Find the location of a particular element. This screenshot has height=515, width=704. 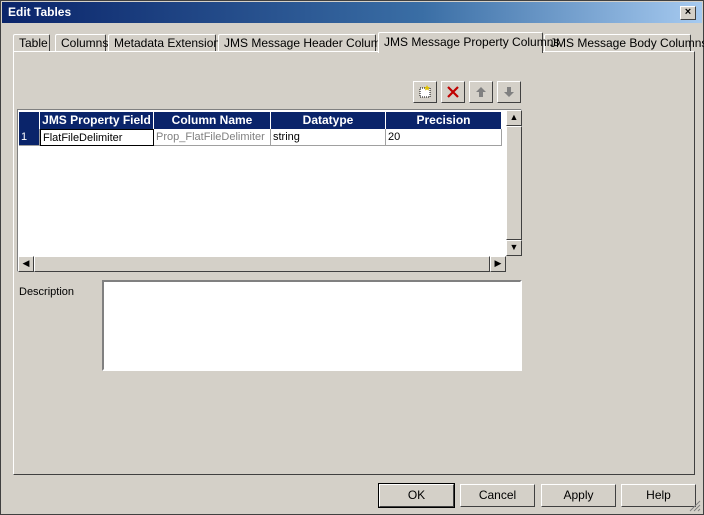

vertical-scroll-thumb is located at coordinates (514, 183).